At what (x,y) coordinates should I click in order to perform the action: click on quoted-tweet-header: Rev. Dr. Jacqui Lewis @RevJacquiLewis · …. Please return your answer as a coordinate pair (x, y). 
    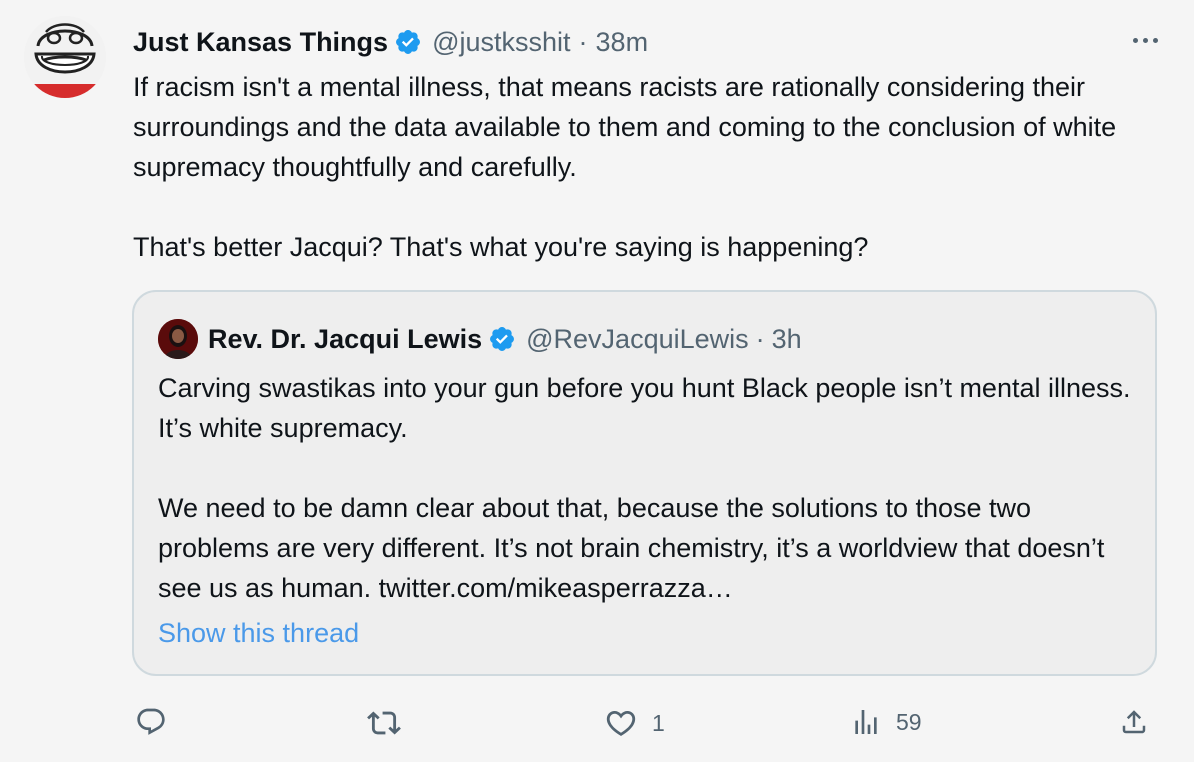
    Looking at the image, I should click on (480, 339).